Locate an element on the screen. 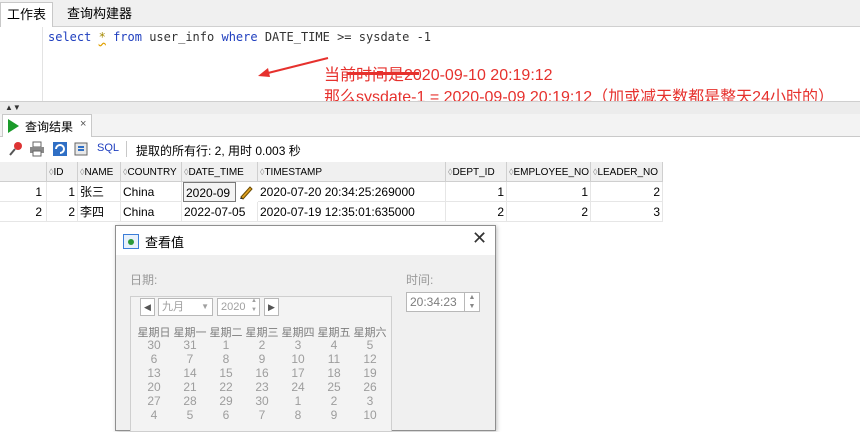 The width and height of the screenshot is (860, 432). column-header: ◊NAME is located at coordinates (99, 172).